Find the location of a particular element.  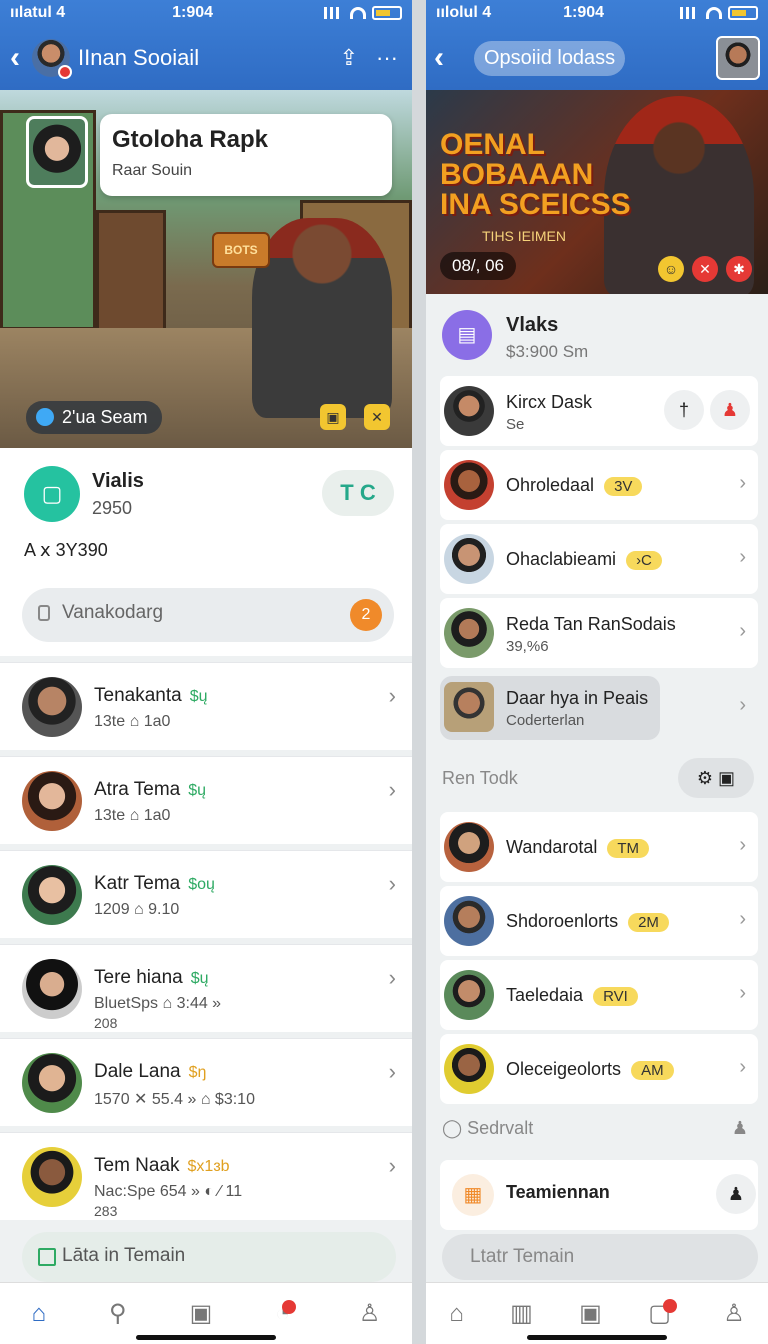

level-badge: RVI is located at coordinates (615, 996).